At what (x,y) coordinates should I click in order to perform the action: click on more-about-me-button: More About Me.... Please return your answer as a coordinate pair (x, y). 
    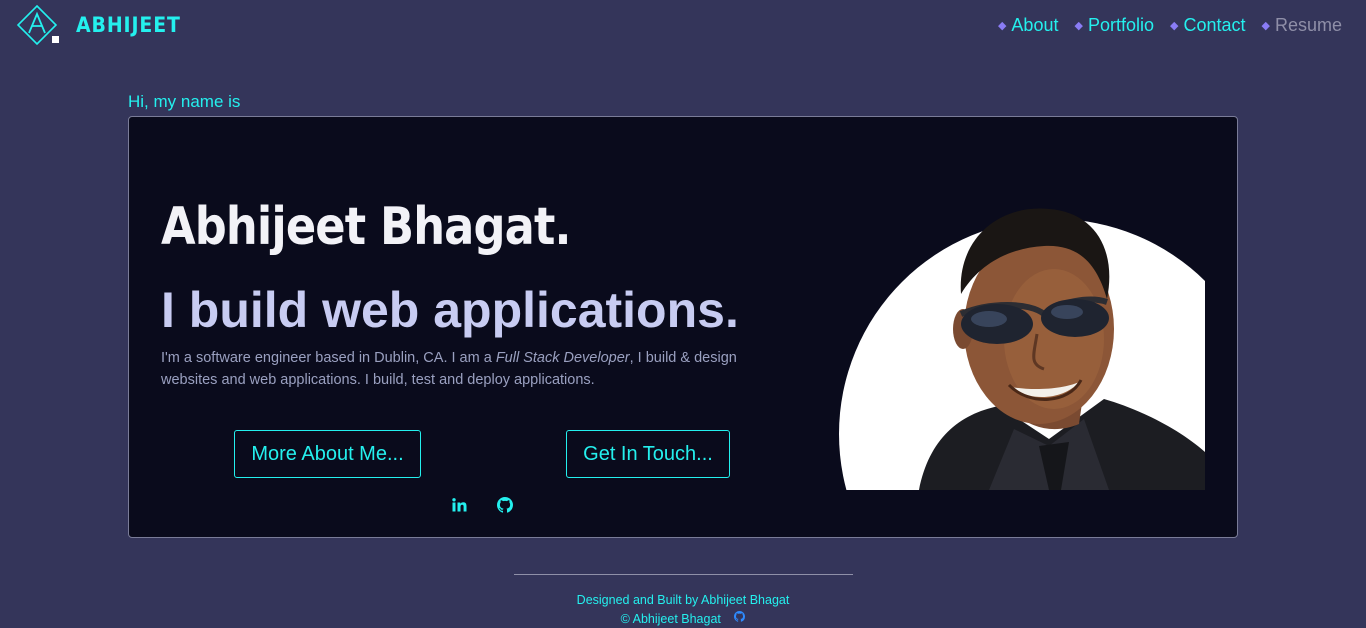
    Looking at the image, I should click on (327, 454).